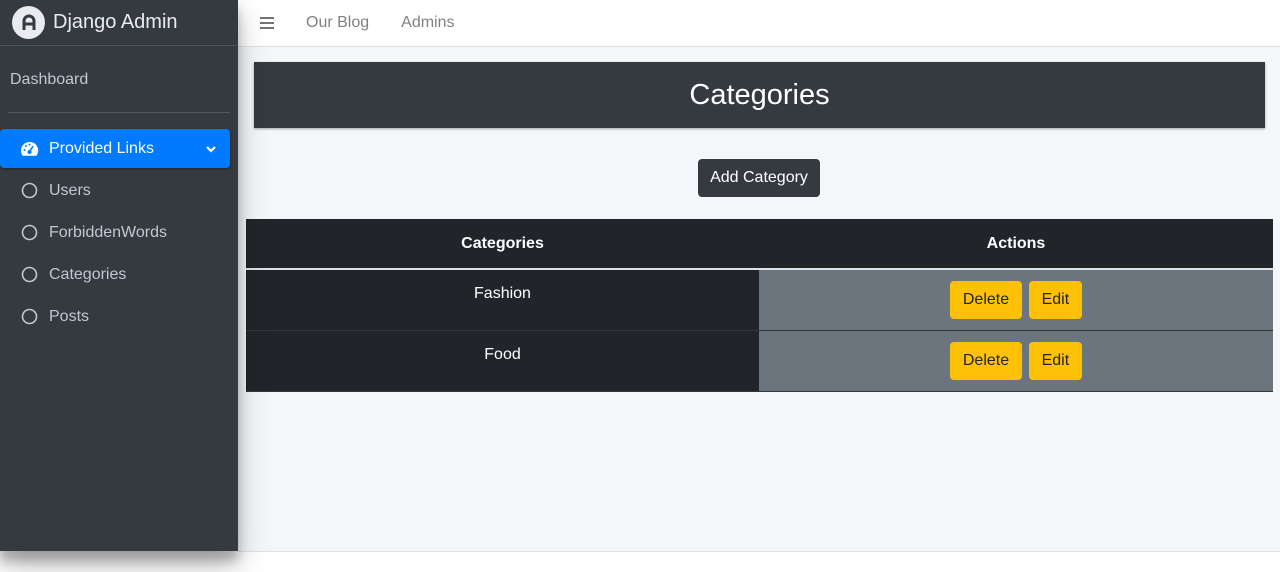  What do you see at coordinates (211, 149) in the screenshot?
I see `chevron-down-icon` at bounding box center [211, 149].